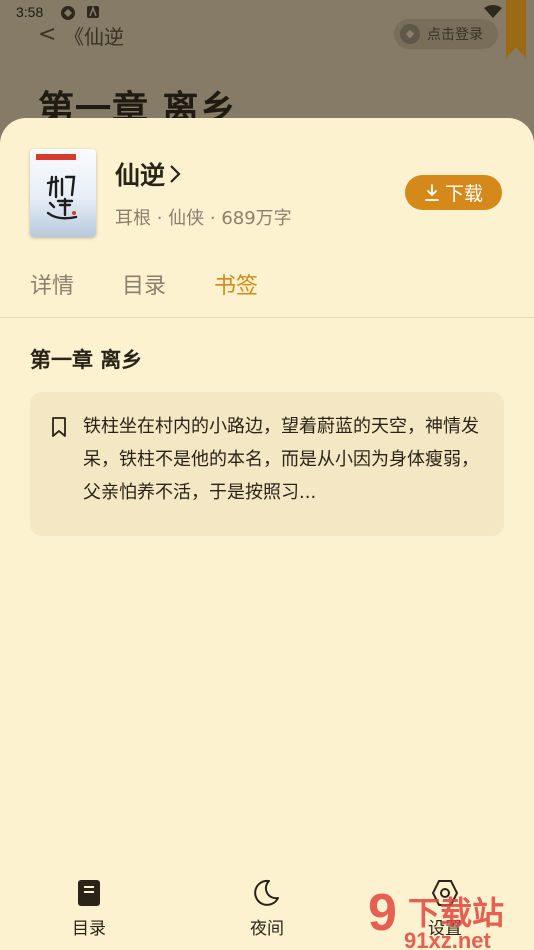  Describe the element at coordinates (89, 908) in the screenshot. I see `nav-catalog: 目录` at that location.